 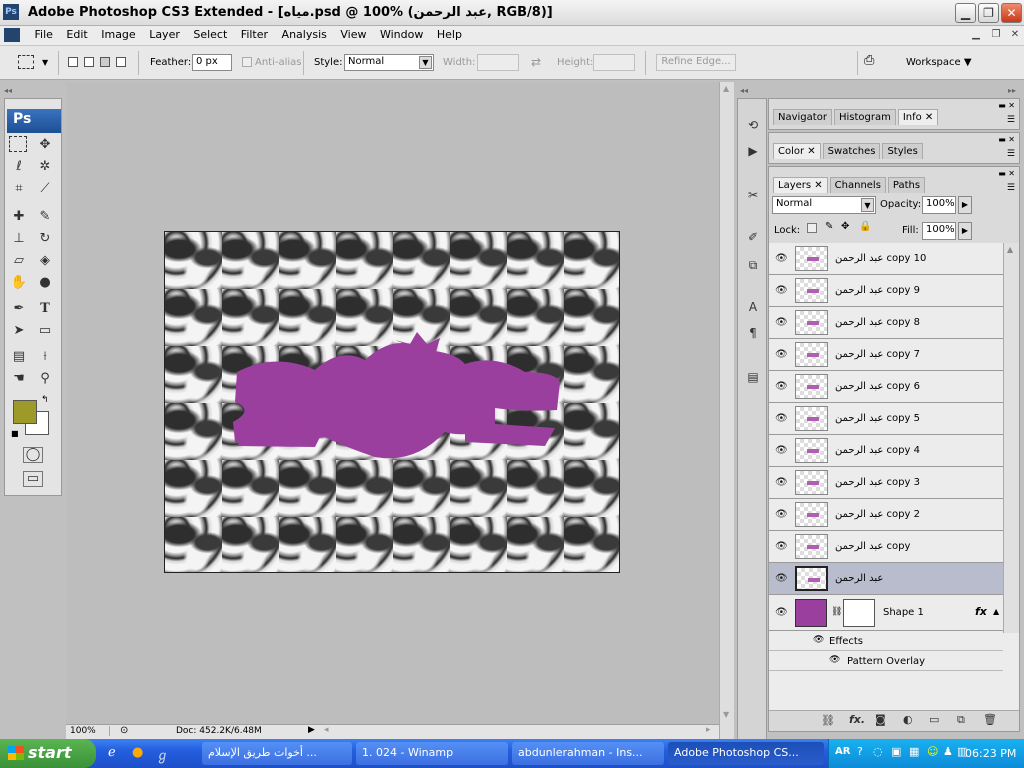 What do you see at coordinates (990, 753) in the screenshot?
I see `clock: 06:23 PM` at bounding box center [990, 753].